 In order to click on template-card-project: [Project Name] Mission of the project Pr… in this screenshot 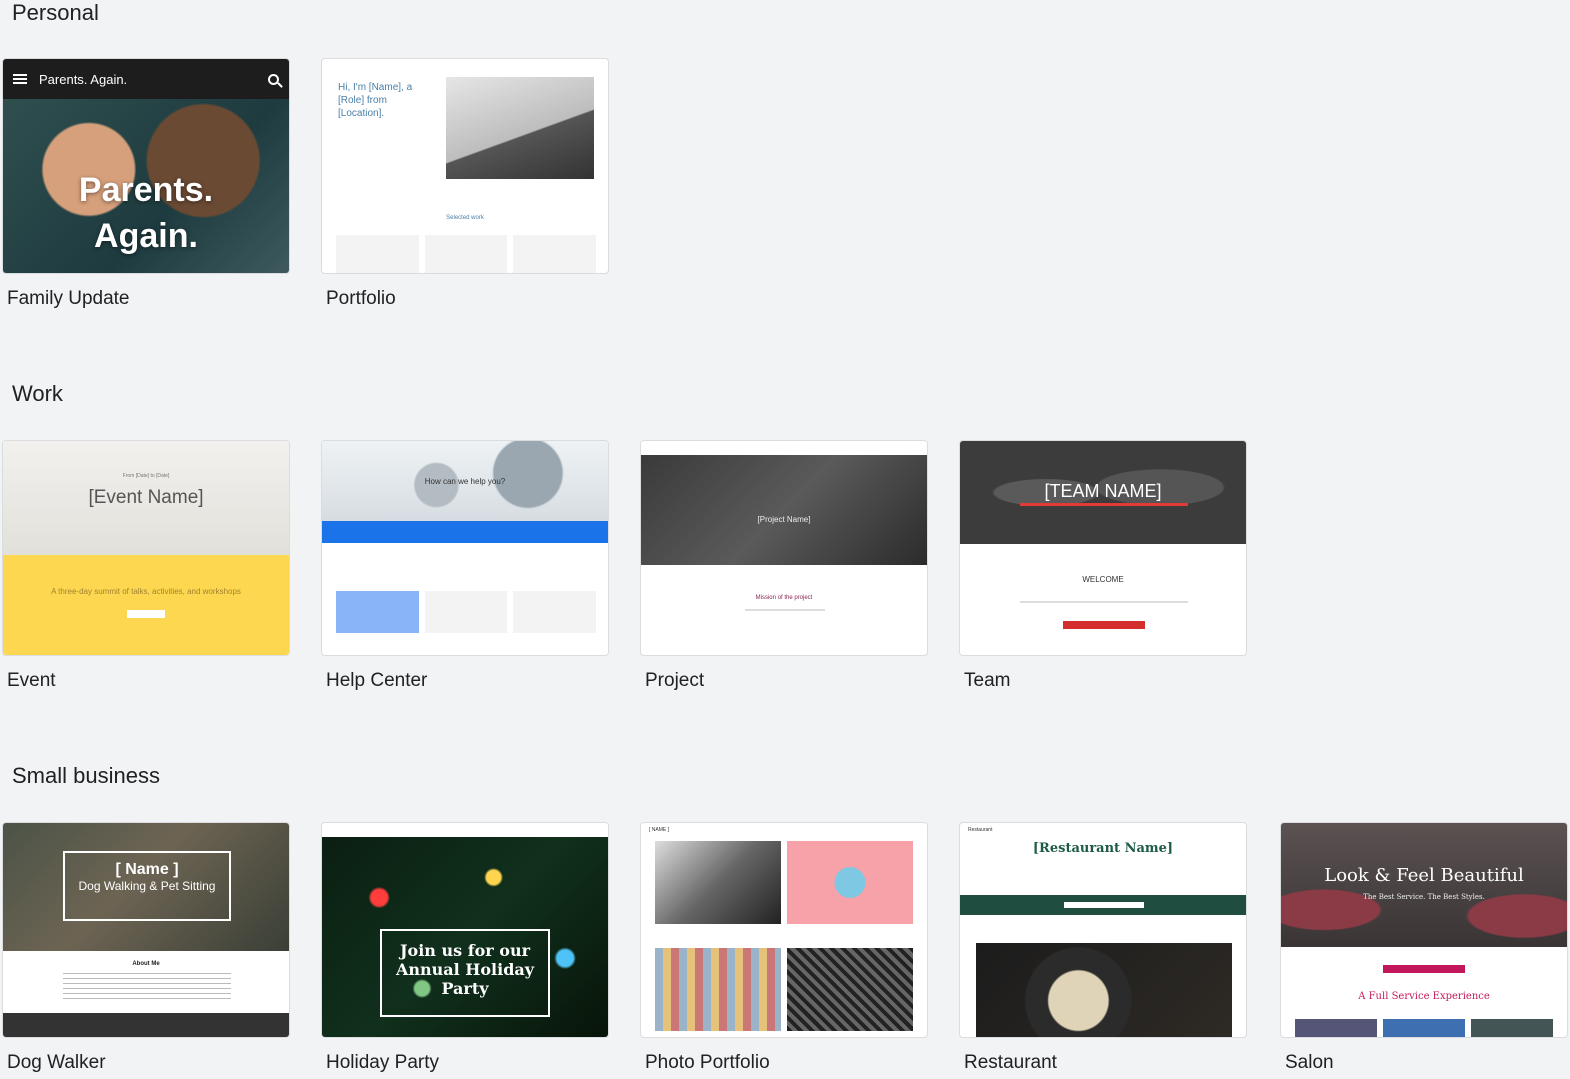, I will do `click(784, 565)`.